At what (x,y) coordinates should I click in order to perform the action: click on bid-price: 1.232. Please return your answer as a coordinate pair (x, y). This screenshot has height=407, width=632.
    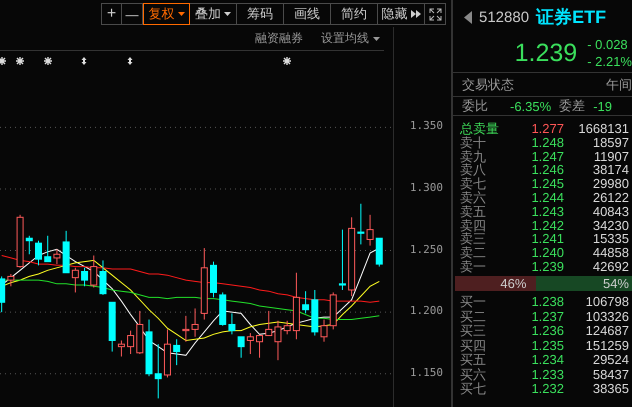
    Looking at the image, I should click on (547, 389).